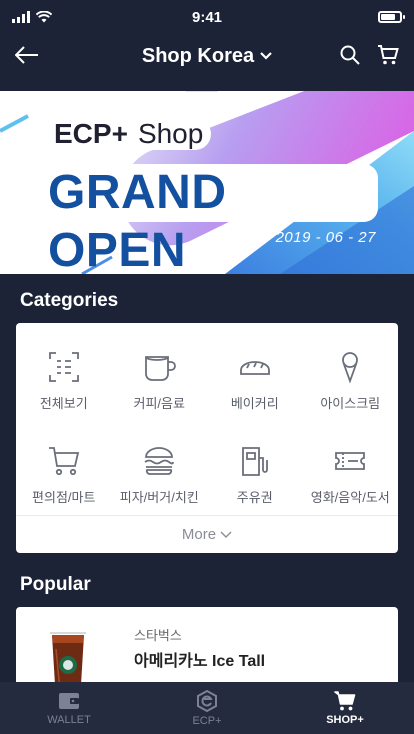 The image size is (414, 734). What do you see at coordinates (350, 403) in the screenshot?
I see `category-label: 아이스크림` at bounding box center [350, 403].